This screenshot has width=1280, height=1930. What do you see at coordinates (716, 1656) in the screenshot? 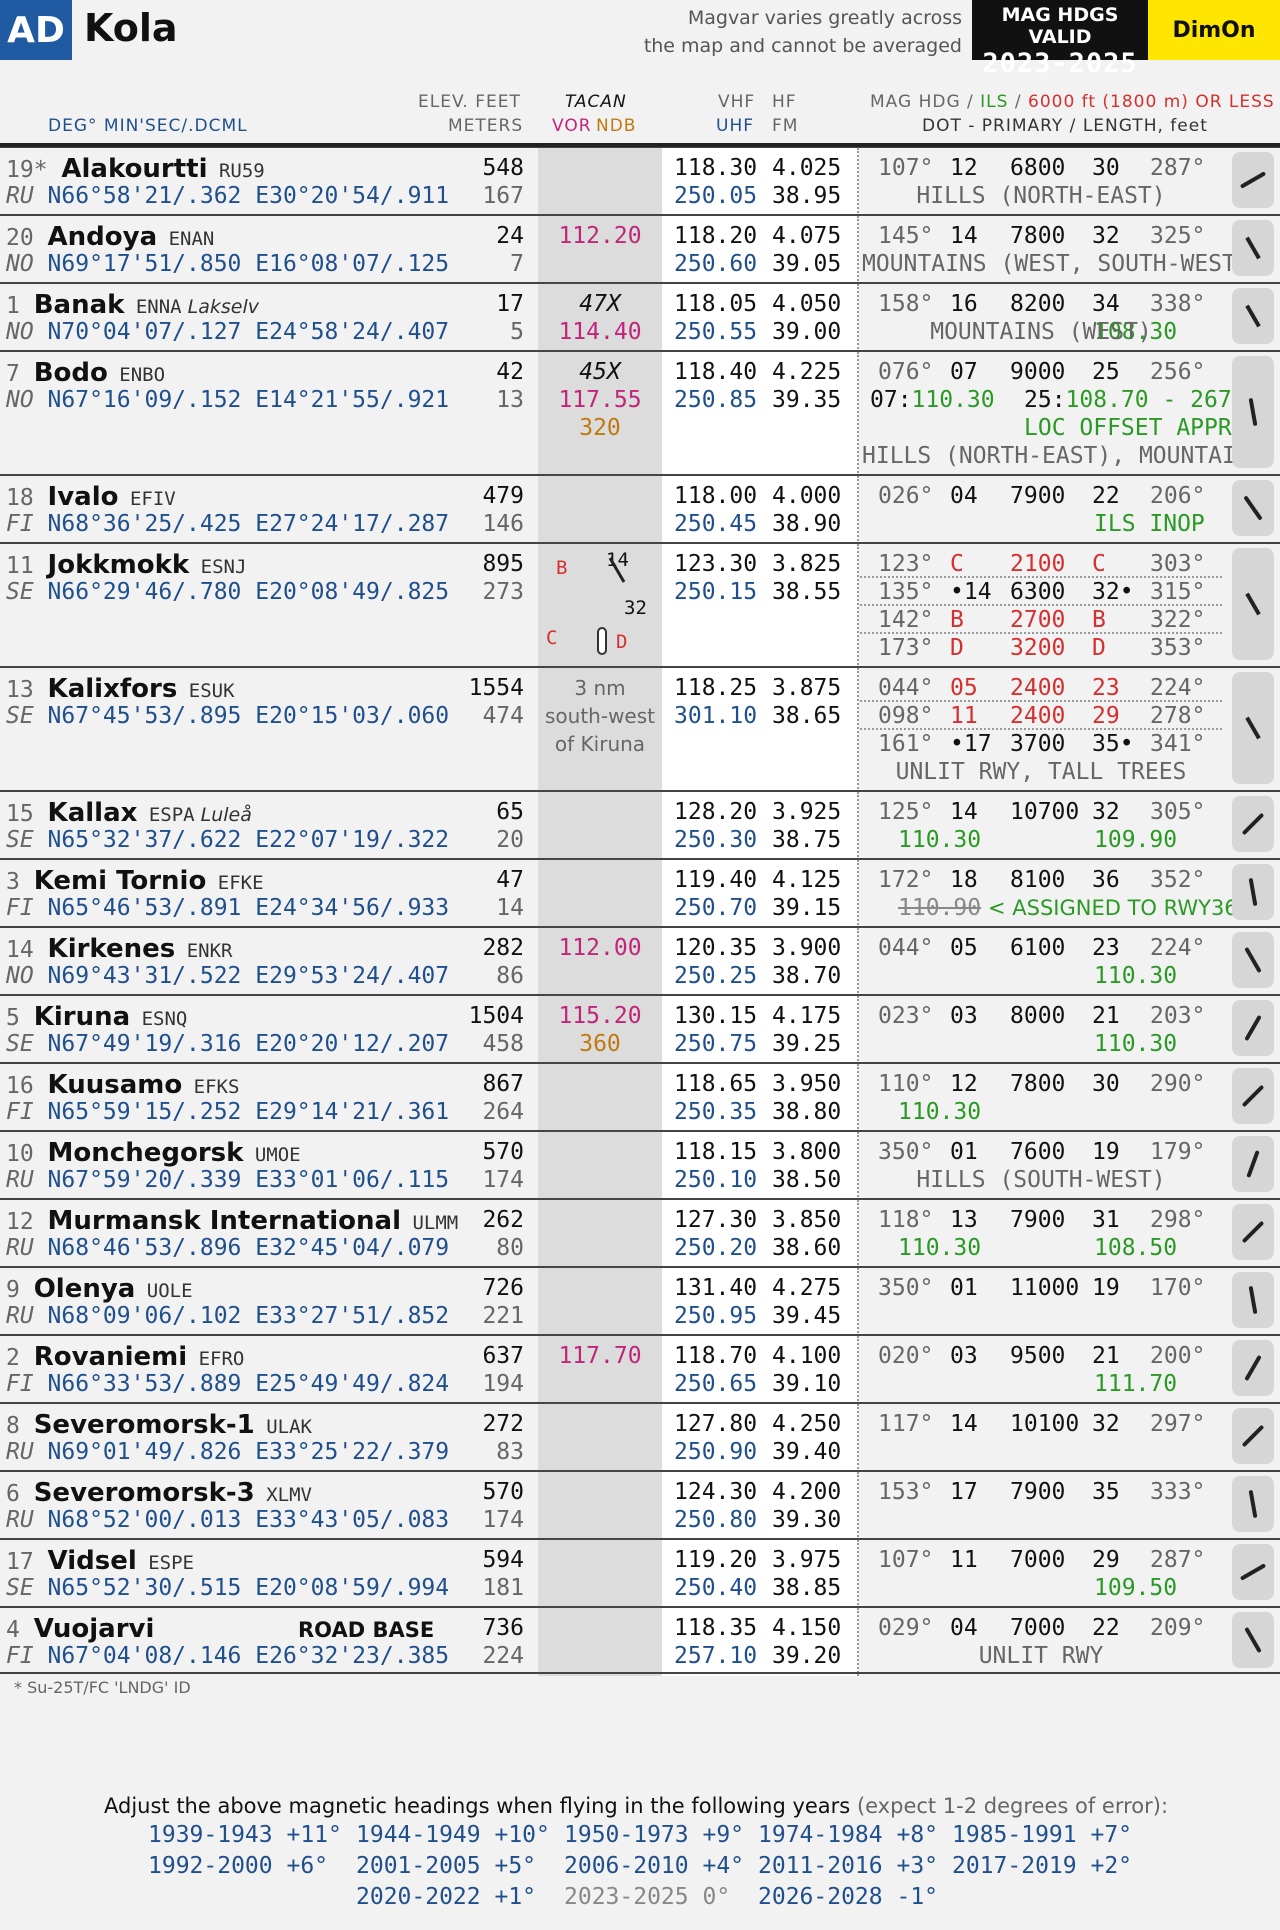
I see `uhf-frequency: 257.10` at bounding box center [716, 1656].